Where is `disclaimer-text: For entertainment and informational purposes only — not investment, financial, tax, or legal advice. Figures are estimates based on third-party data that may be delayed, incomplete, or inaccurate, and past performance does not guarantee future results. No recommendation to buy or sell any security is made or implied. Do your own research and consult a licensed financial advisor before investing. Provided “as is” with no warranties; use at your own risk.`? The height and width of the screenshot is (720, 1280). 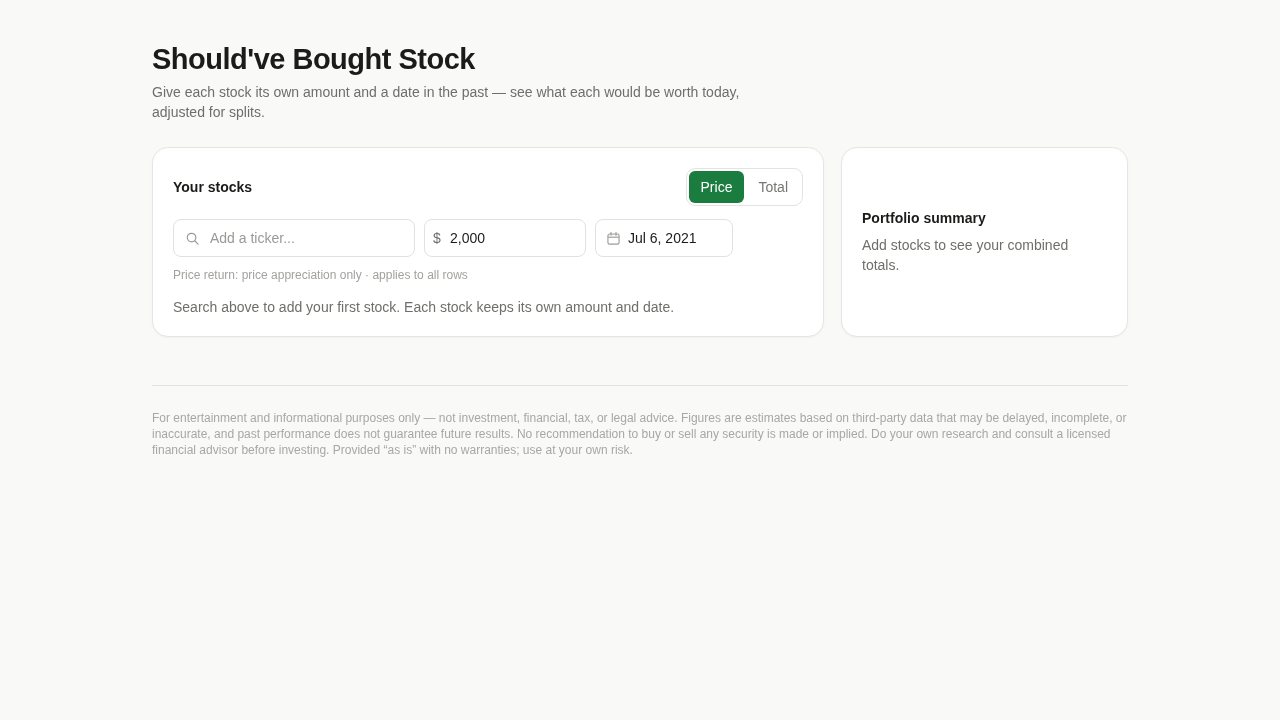
disclaimer-text: For entertainment and informational purposes only — not investment, financial, tax, or legal advice. Figures are estimates based on third-party data that may be delayed, incomplete, or inaccurate, and past performance does not guarantee future results. No recommendation to buy or sell any security is made or implied. Do your own research and consult a licensed financial advisor before investing. Provided “as is” with no warranties; use at your own risk. is located at coordinates (640, 434).